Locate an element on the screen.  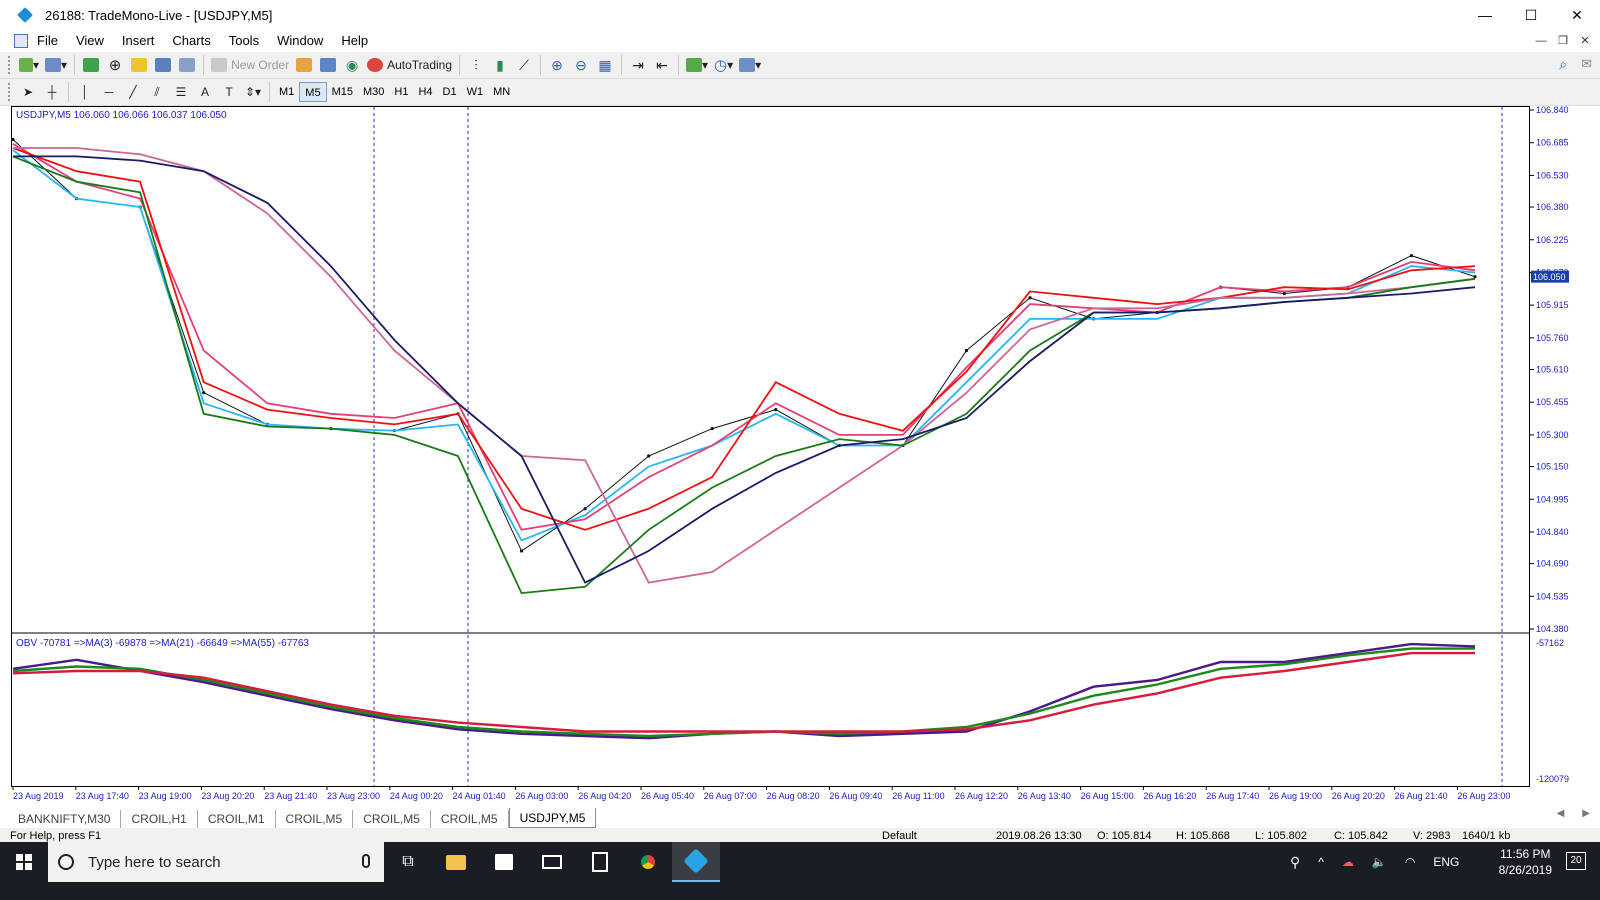
microphone-icon is located at coordinates (366, 861).